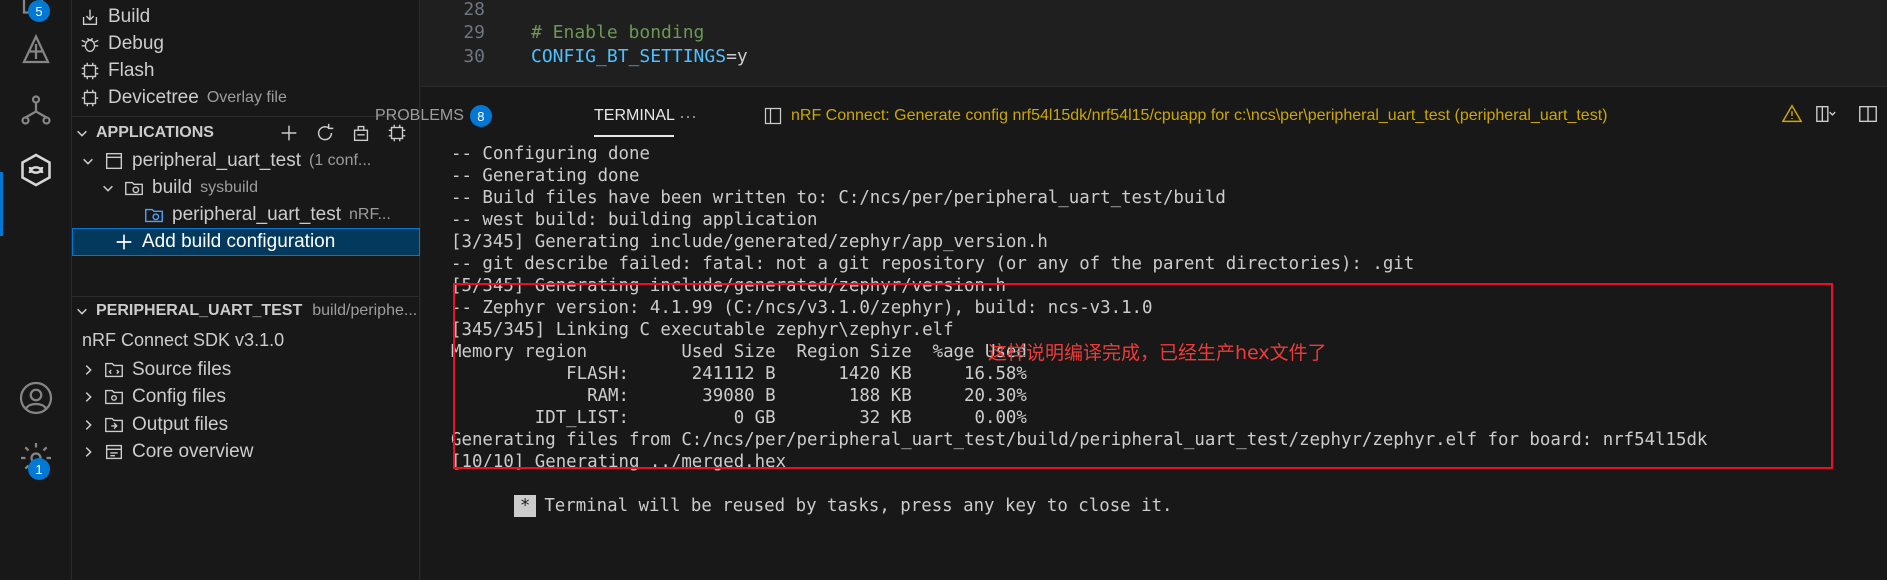  Describe the element at coordinates (90, 17) in the screenshot. I see `build-icon` at that location.